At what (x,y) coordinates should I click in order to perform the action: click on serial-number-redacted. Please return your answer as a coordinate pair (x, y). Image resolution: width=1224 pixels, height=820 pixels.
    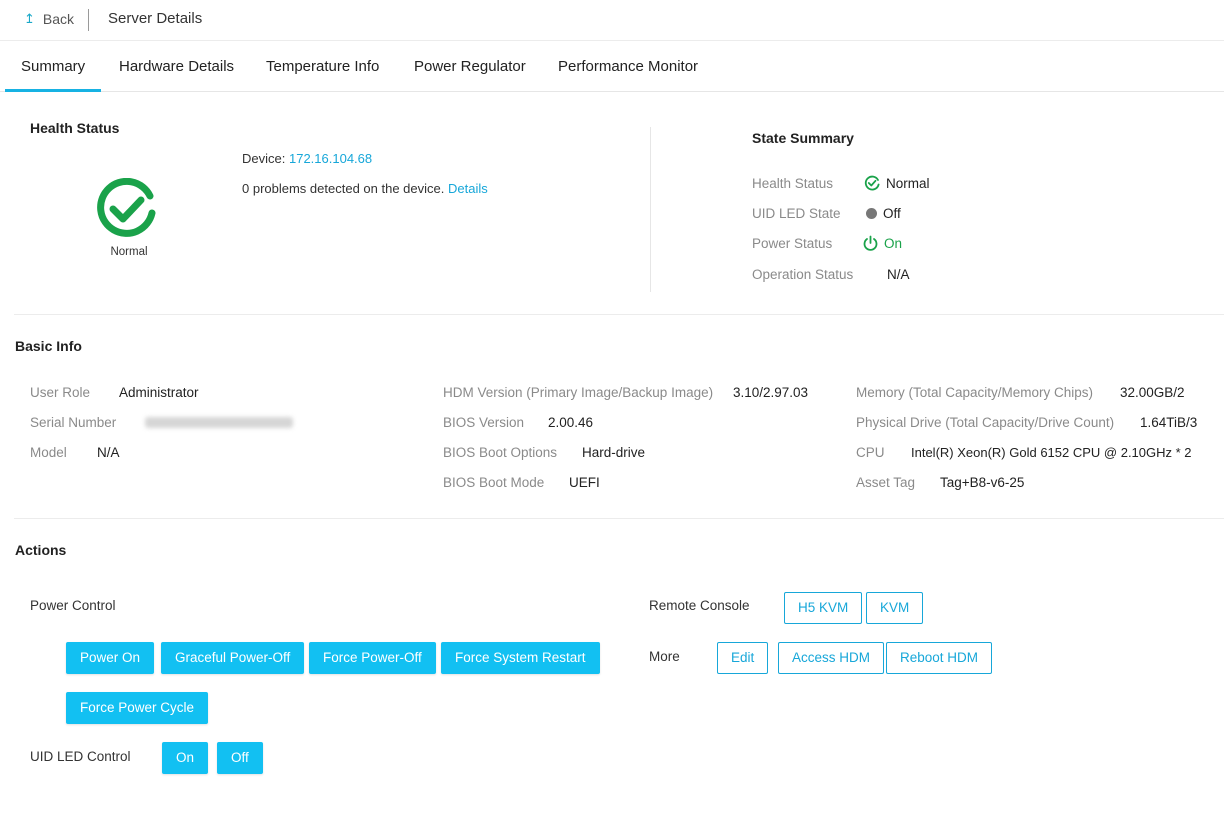
    Looking at the image, I should click on (219, 422).